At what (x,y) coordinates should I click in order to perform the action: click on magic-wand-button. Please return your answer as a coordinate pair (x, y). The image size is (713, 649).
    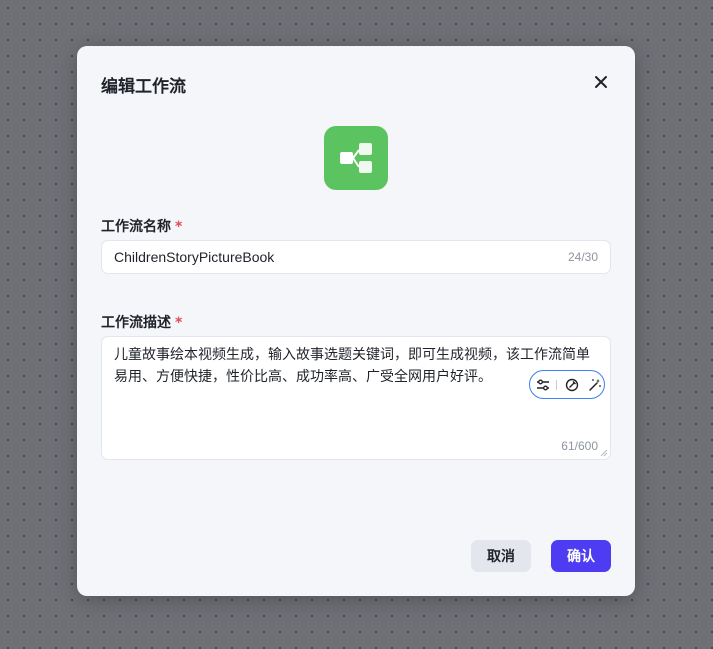
    Looking at the image, I should click on (595, 385).